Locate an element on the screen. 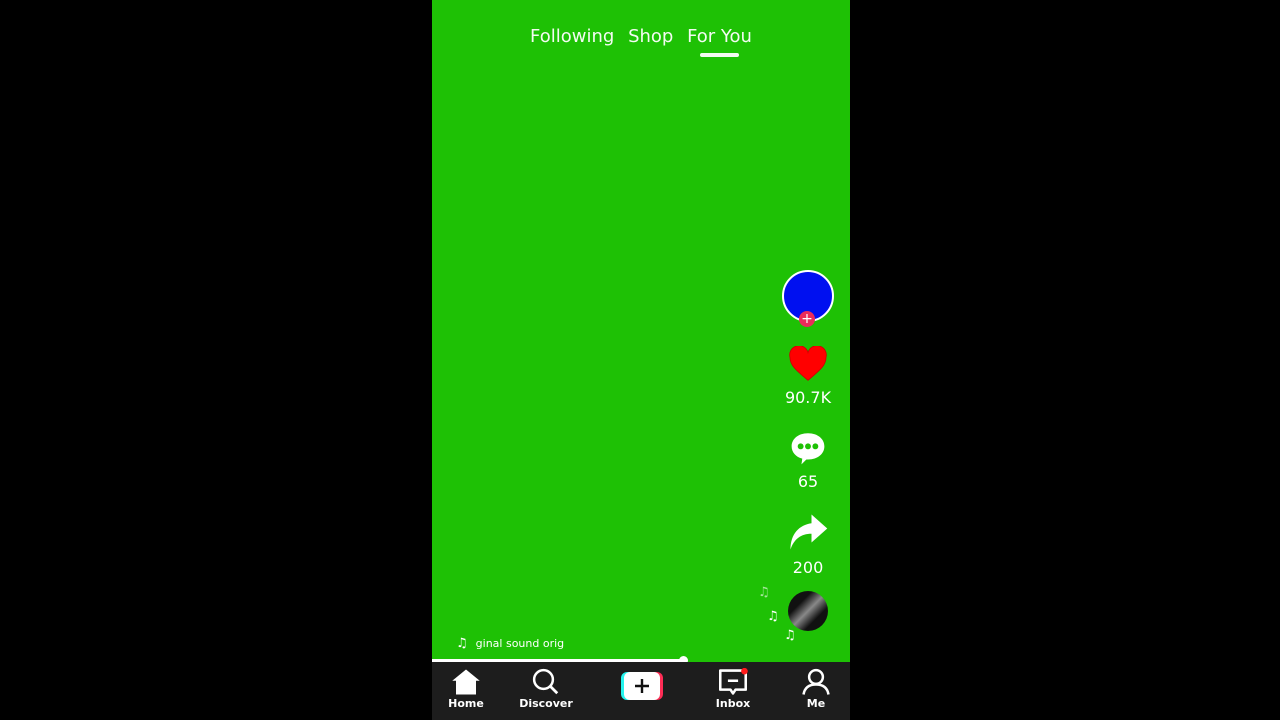 The height and width of the screenshot is (720, 1280). share-button: 200 is located at coordinates (808, 544).